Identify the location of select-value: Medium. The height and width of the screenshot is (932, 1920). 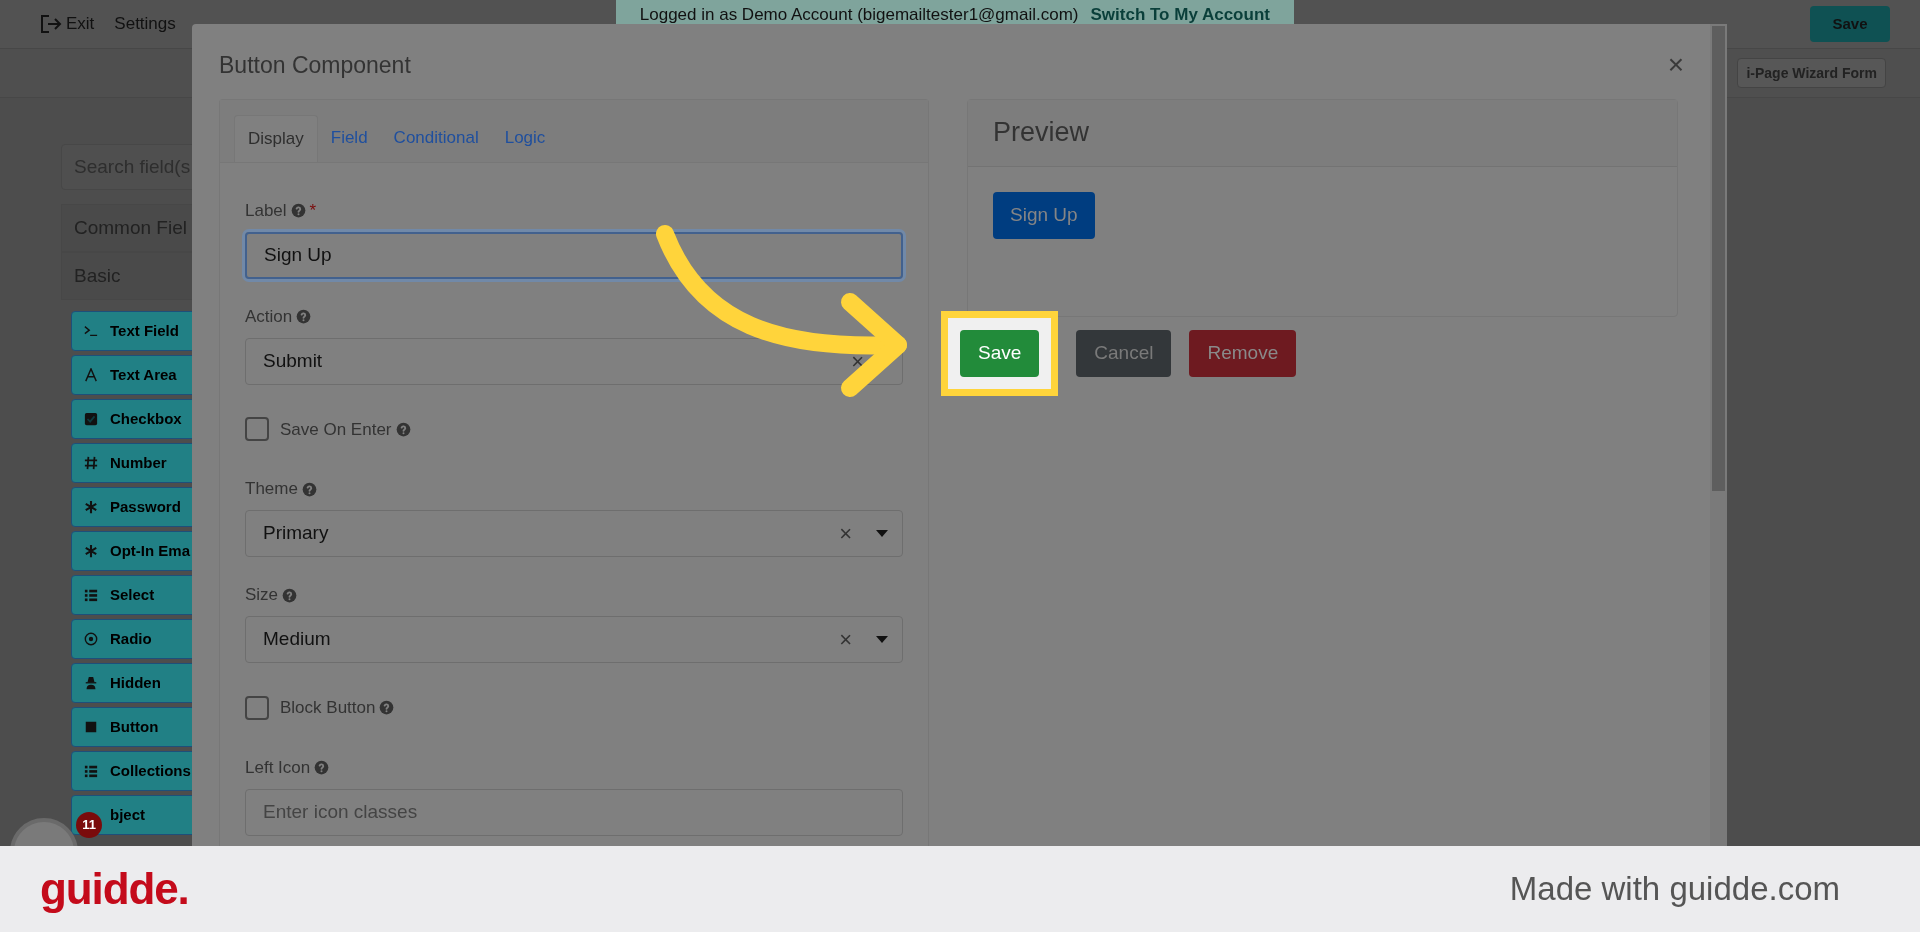
(297, 639).